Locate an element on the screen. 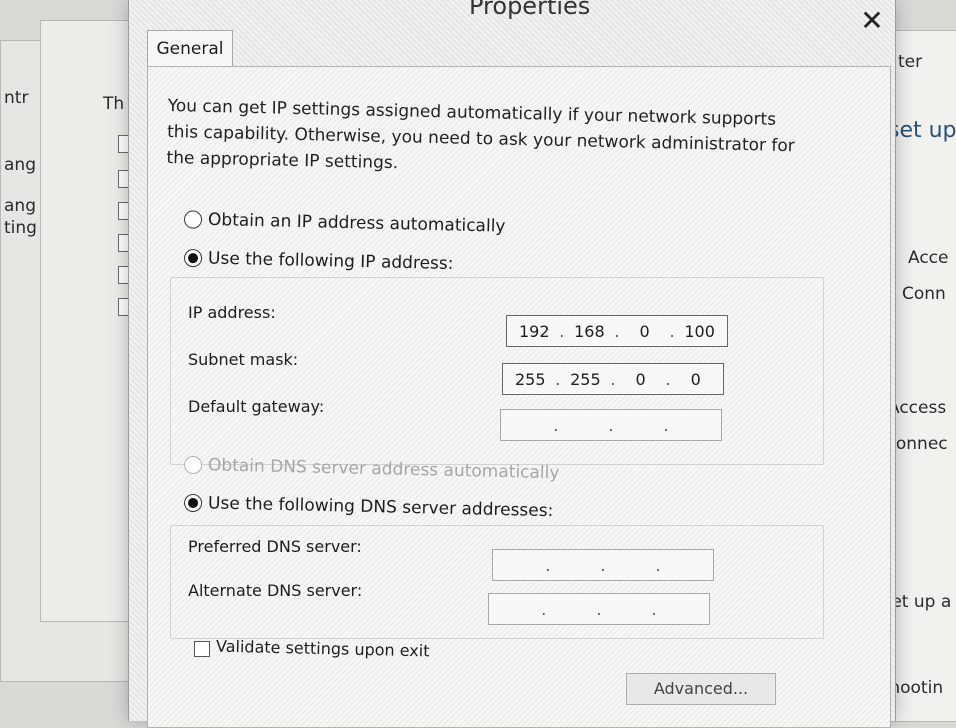  validate-checkbox is located at coordinates (202, 649).